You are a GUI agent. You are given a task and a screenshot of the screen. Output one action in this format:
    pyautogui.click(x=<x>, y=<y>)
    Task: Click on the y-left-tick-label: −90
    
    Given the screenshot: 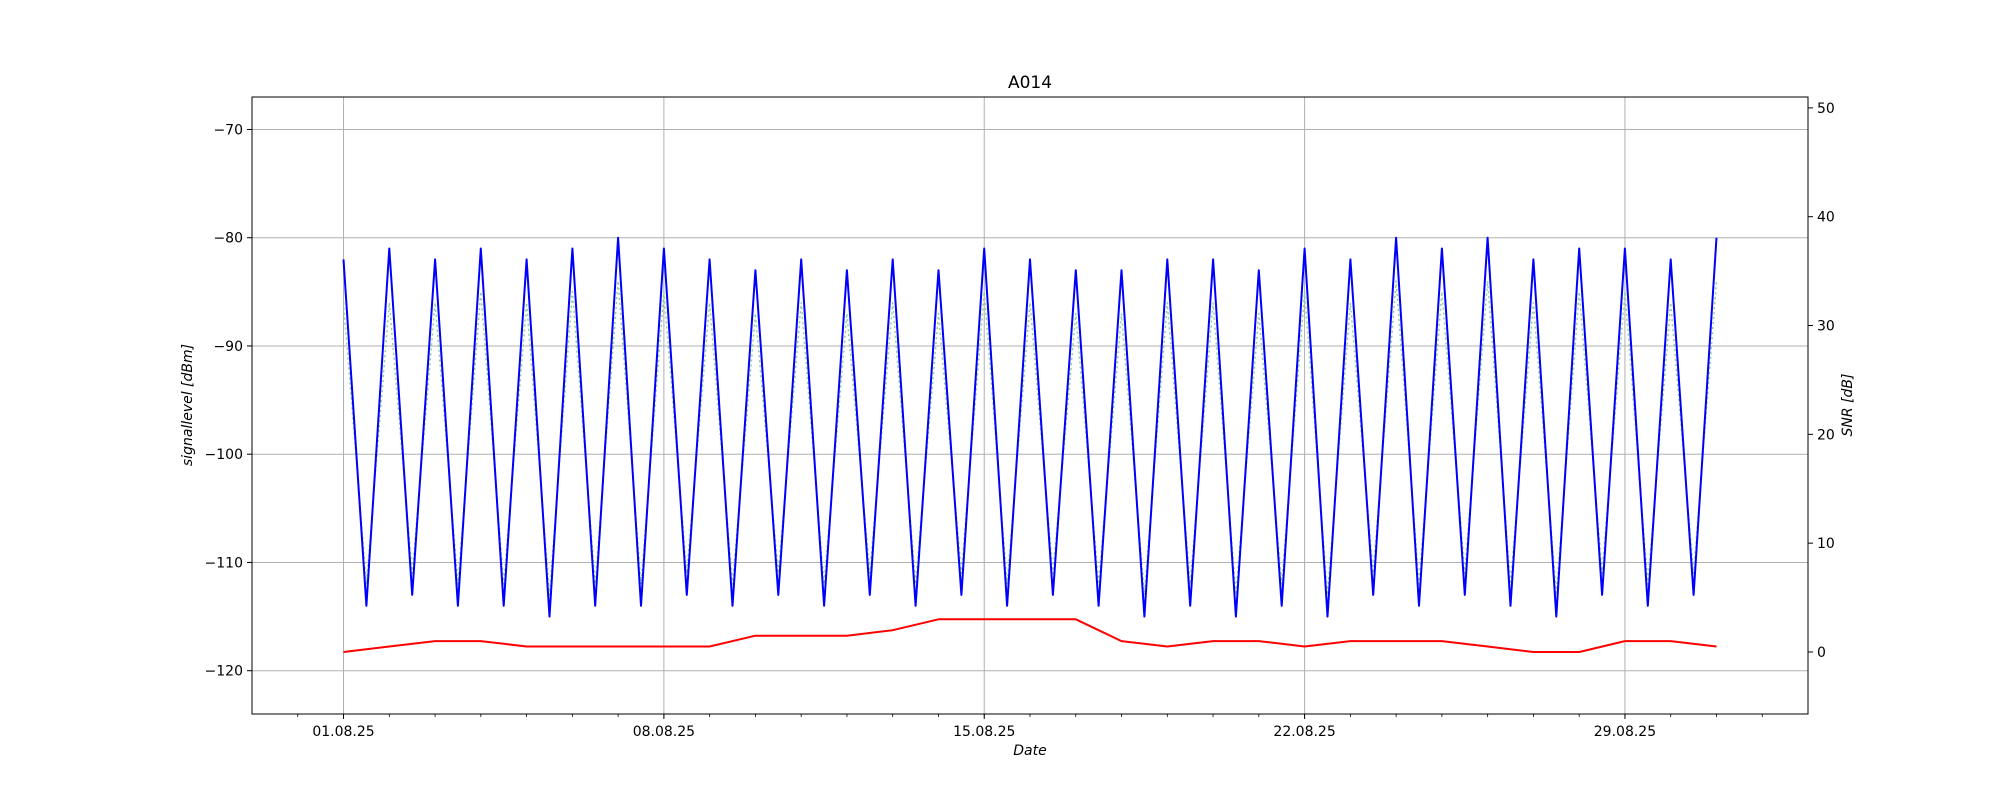 What is the action you would take?
    pyautogui.click(x=228, y=347)
    